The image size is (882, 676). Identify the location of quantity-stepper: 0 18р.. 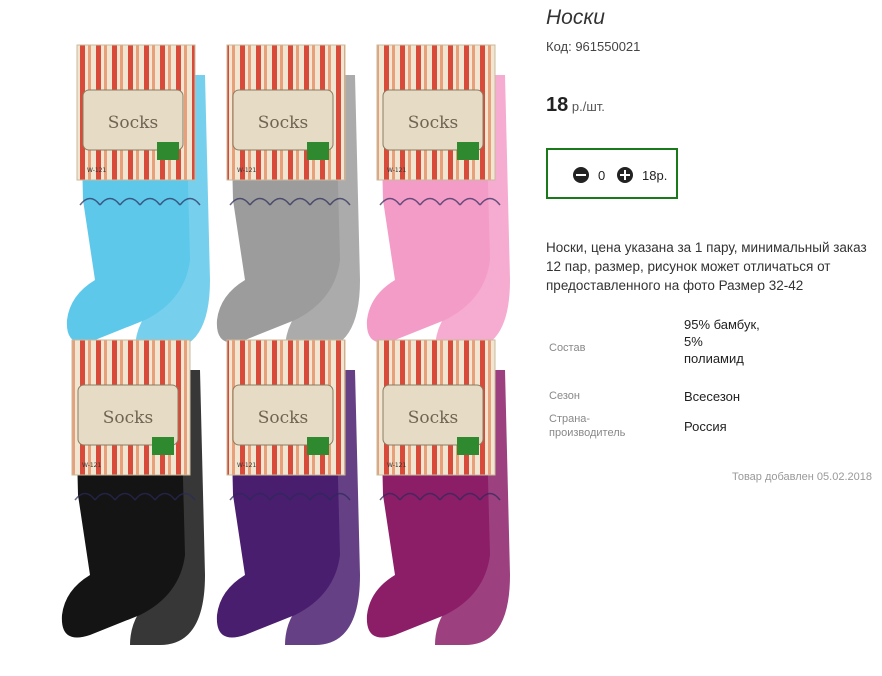
(612, 173).